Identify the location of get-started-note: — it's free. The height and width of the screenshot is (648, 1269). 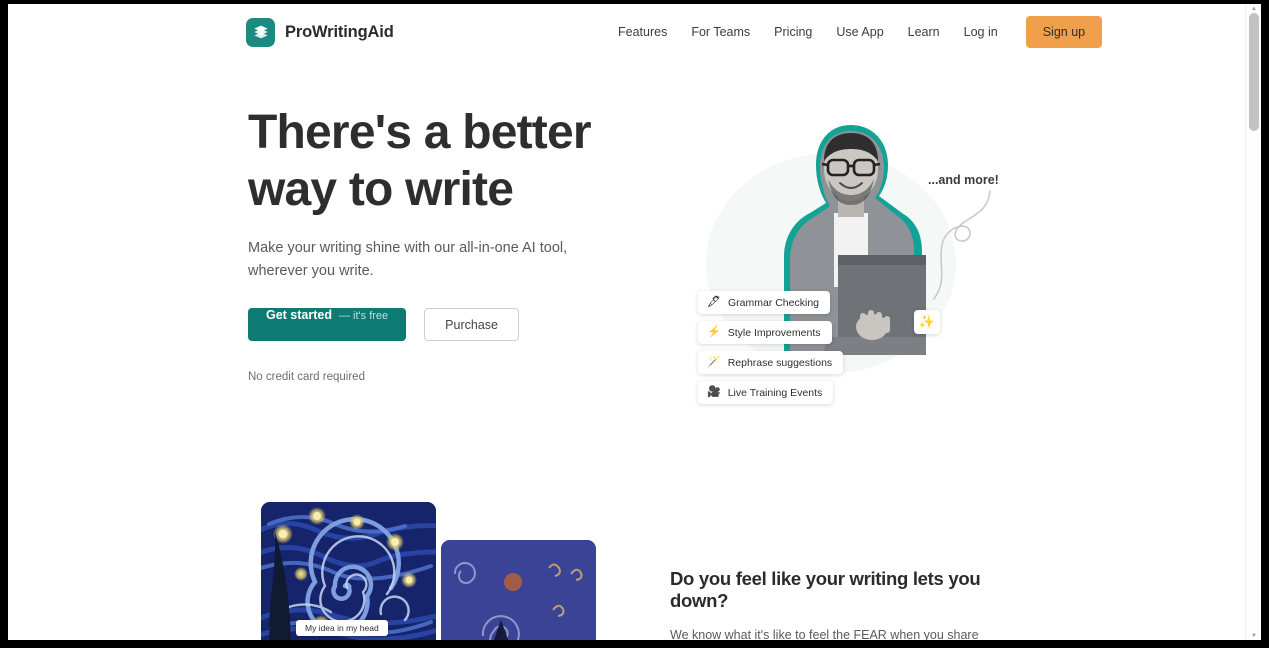
(364, 316).